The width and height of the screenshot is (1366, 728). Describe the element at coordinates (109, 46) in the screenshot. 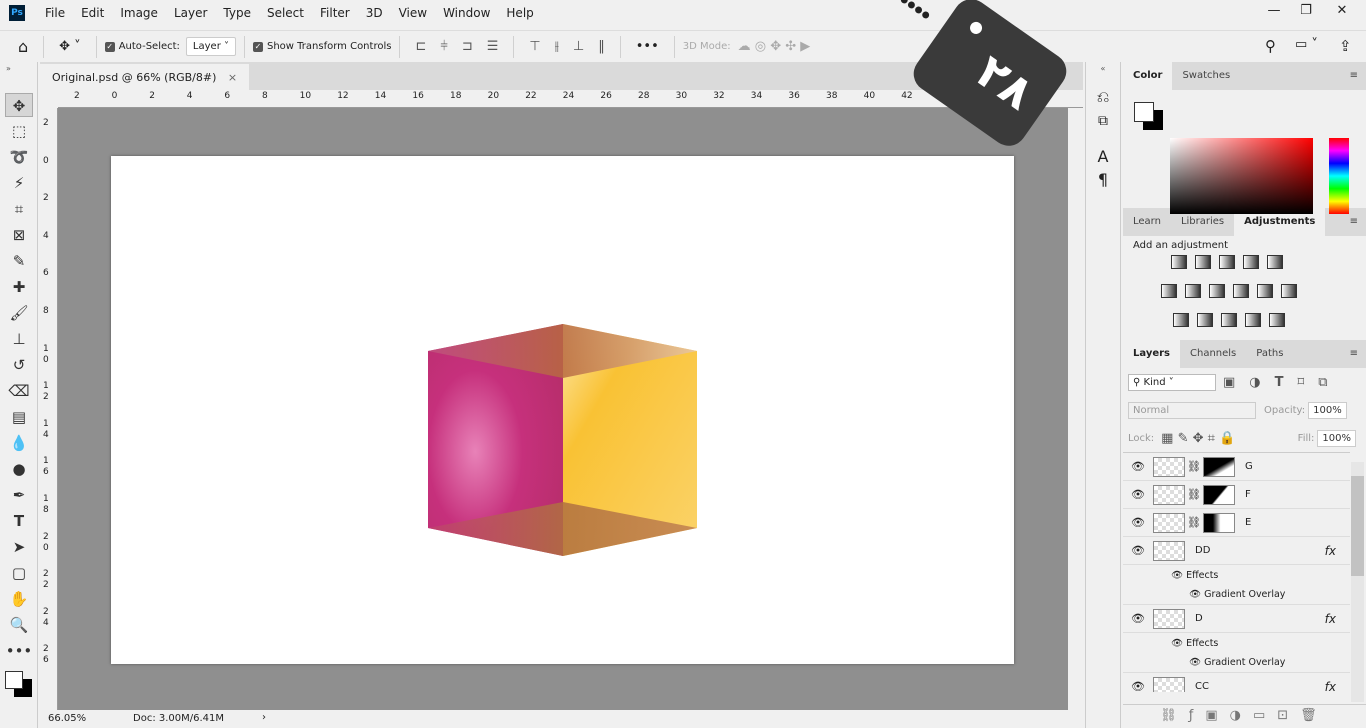

I see `auto-select-checkbox: ✓` at that location.